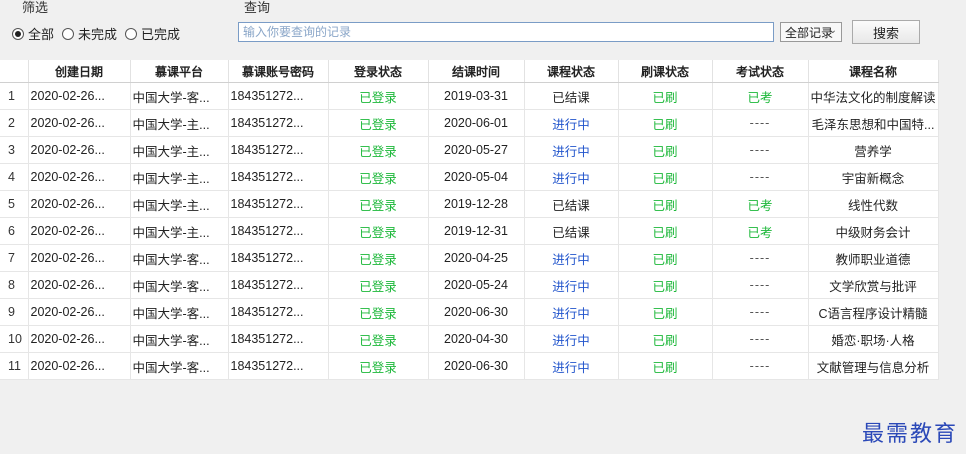  What do you see at coordinates (476, 204) in the screenshot?
I see `cell-end-date: 2019-12-28` at bounding box center [476, 204].